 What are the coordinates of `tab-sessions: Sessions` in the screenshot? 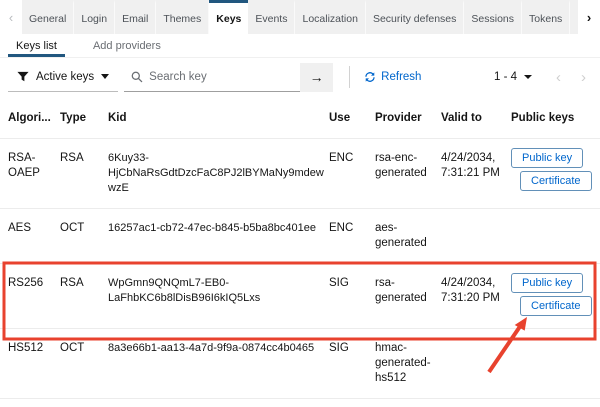 It's located at (493, 17).